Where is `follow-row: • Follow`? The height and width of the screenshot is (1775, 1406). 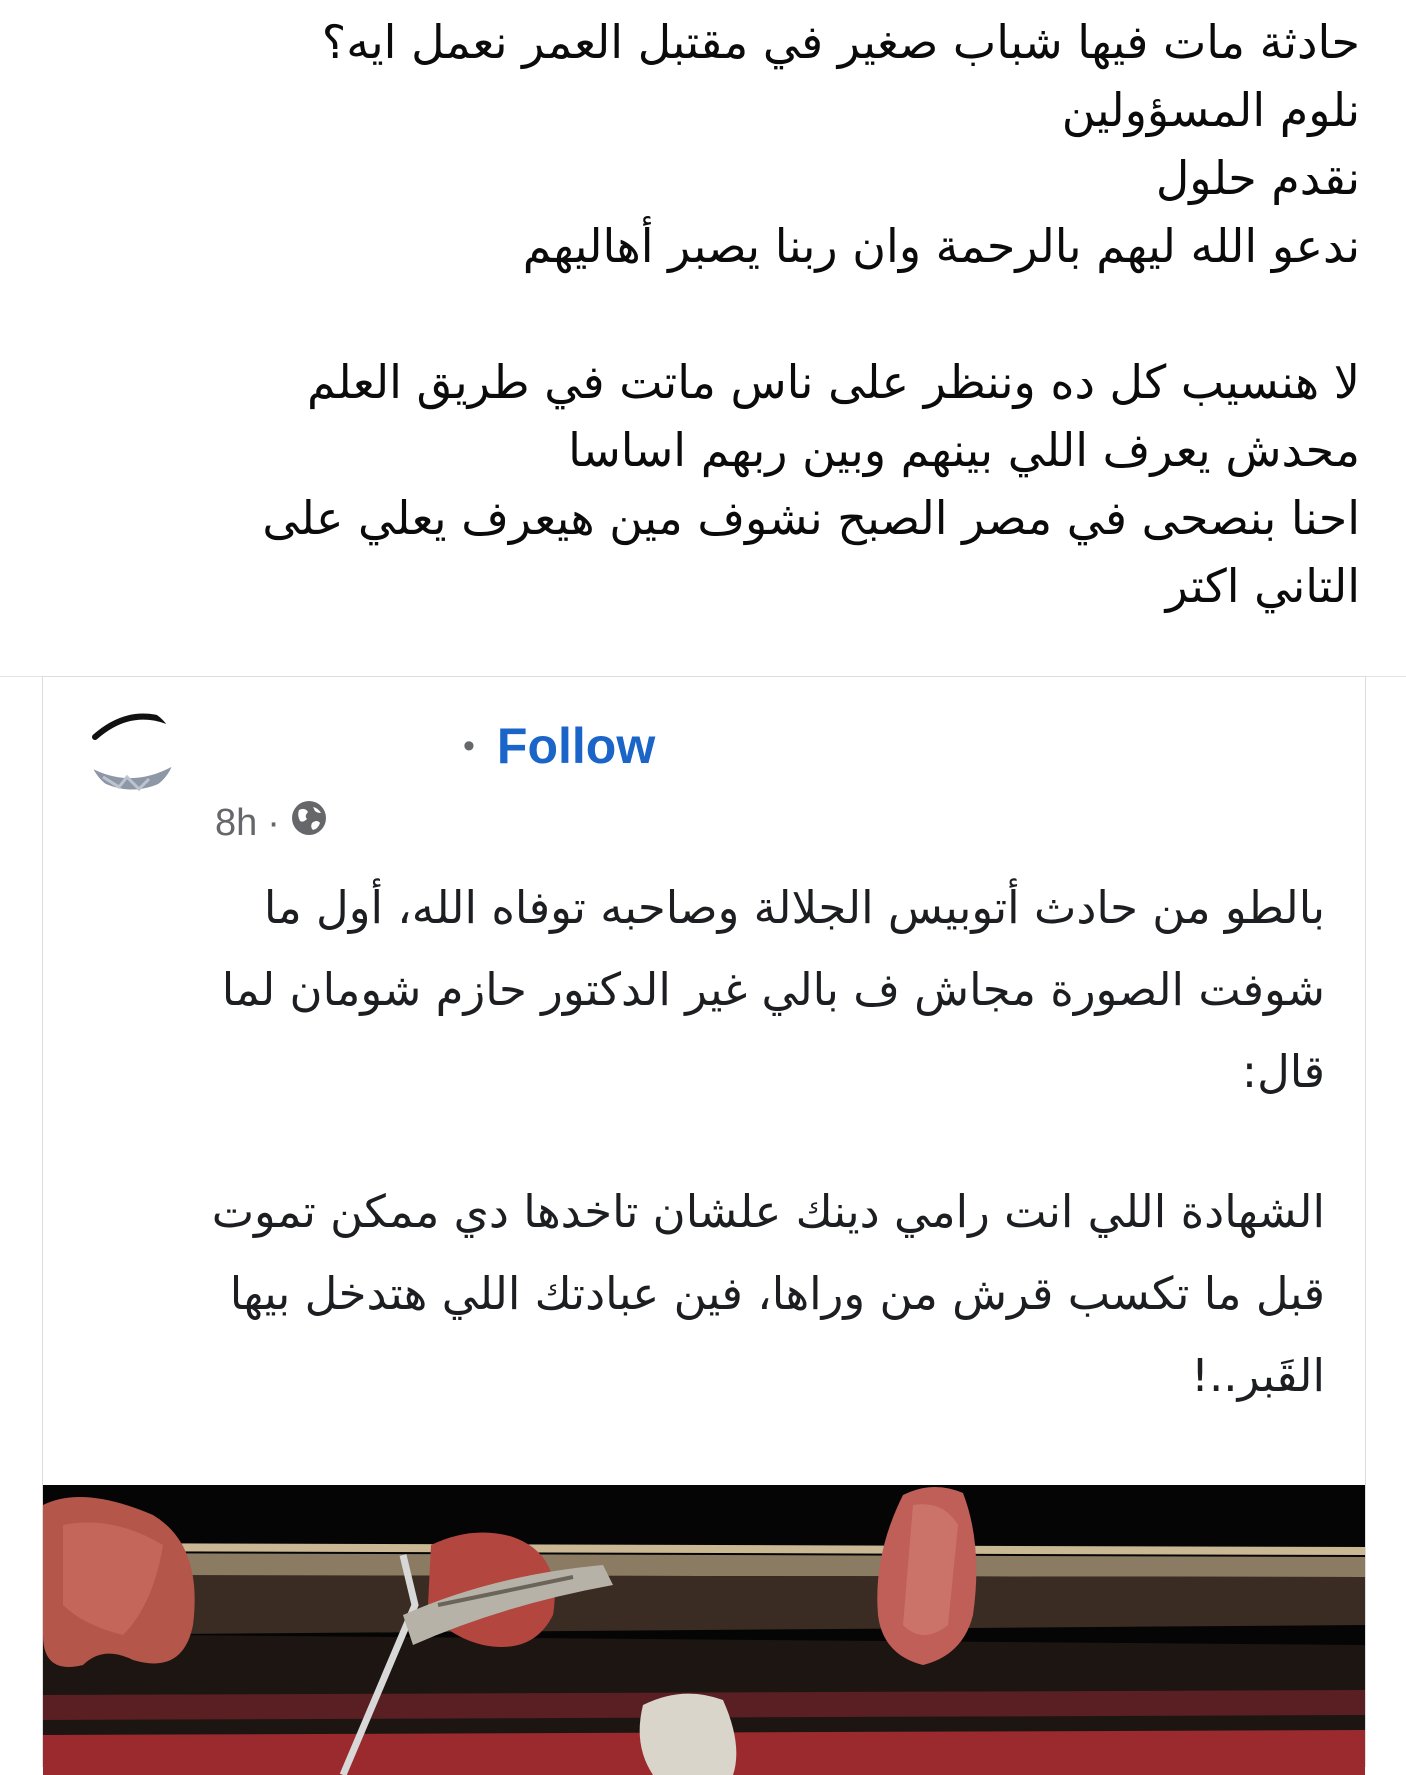 follow-row: • Follow is located at coordinates (559, 746).